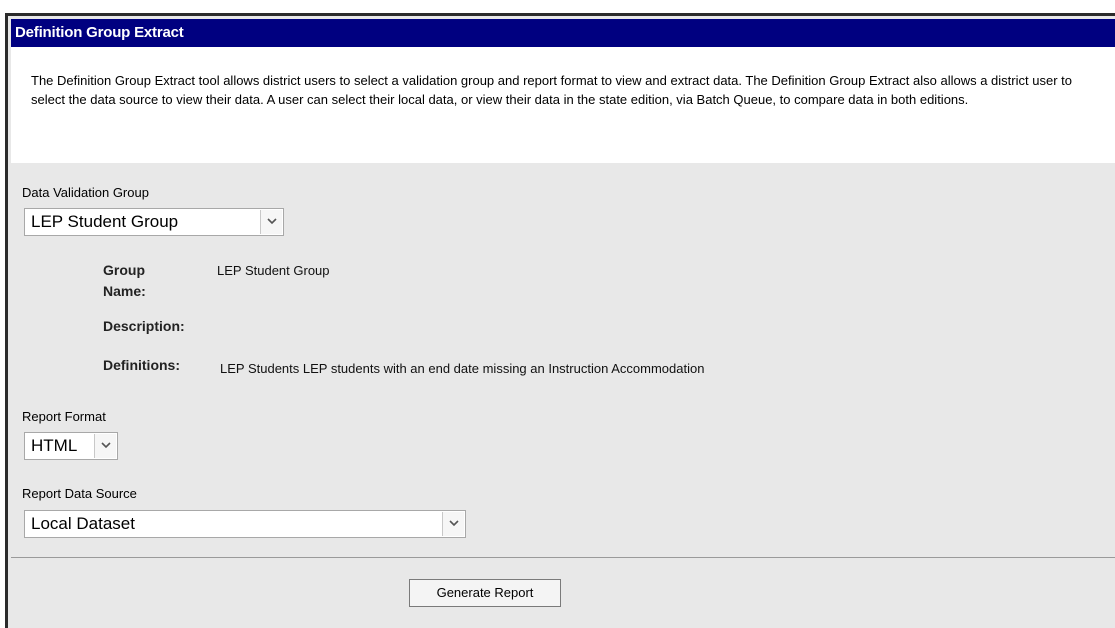  I want to click on report-format-select: HTML, so click(71, 446).